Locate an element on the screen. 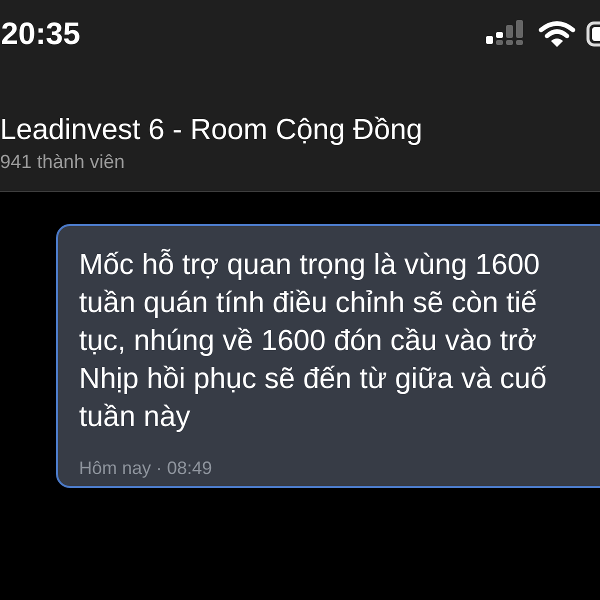 The image size is (600, 600). chat-title: Leadinvest 6 - Room Cộng Đồng is located at coordinates (212, 130).